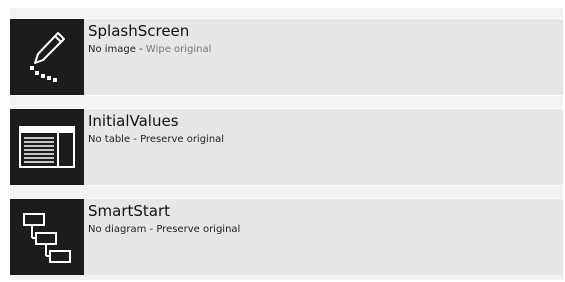 The image size is (565, 282). I want to click on item-subtitle: No diagram - Preserve original, so click(164, 229).